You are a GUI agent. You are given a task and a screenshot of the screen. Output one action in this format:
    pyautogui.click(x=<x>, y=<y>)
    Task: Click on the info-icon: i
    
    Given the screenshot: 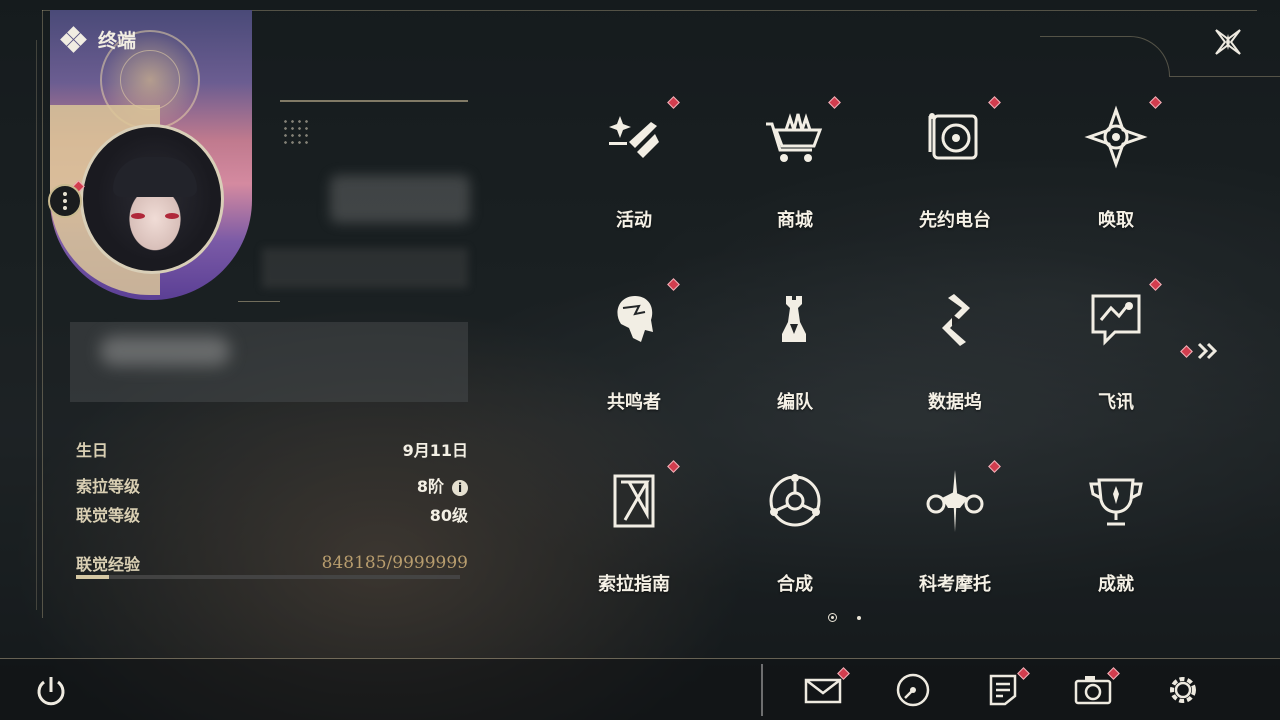 What is the action you would take?
    pyautogui.click(x=460, y=487)
    